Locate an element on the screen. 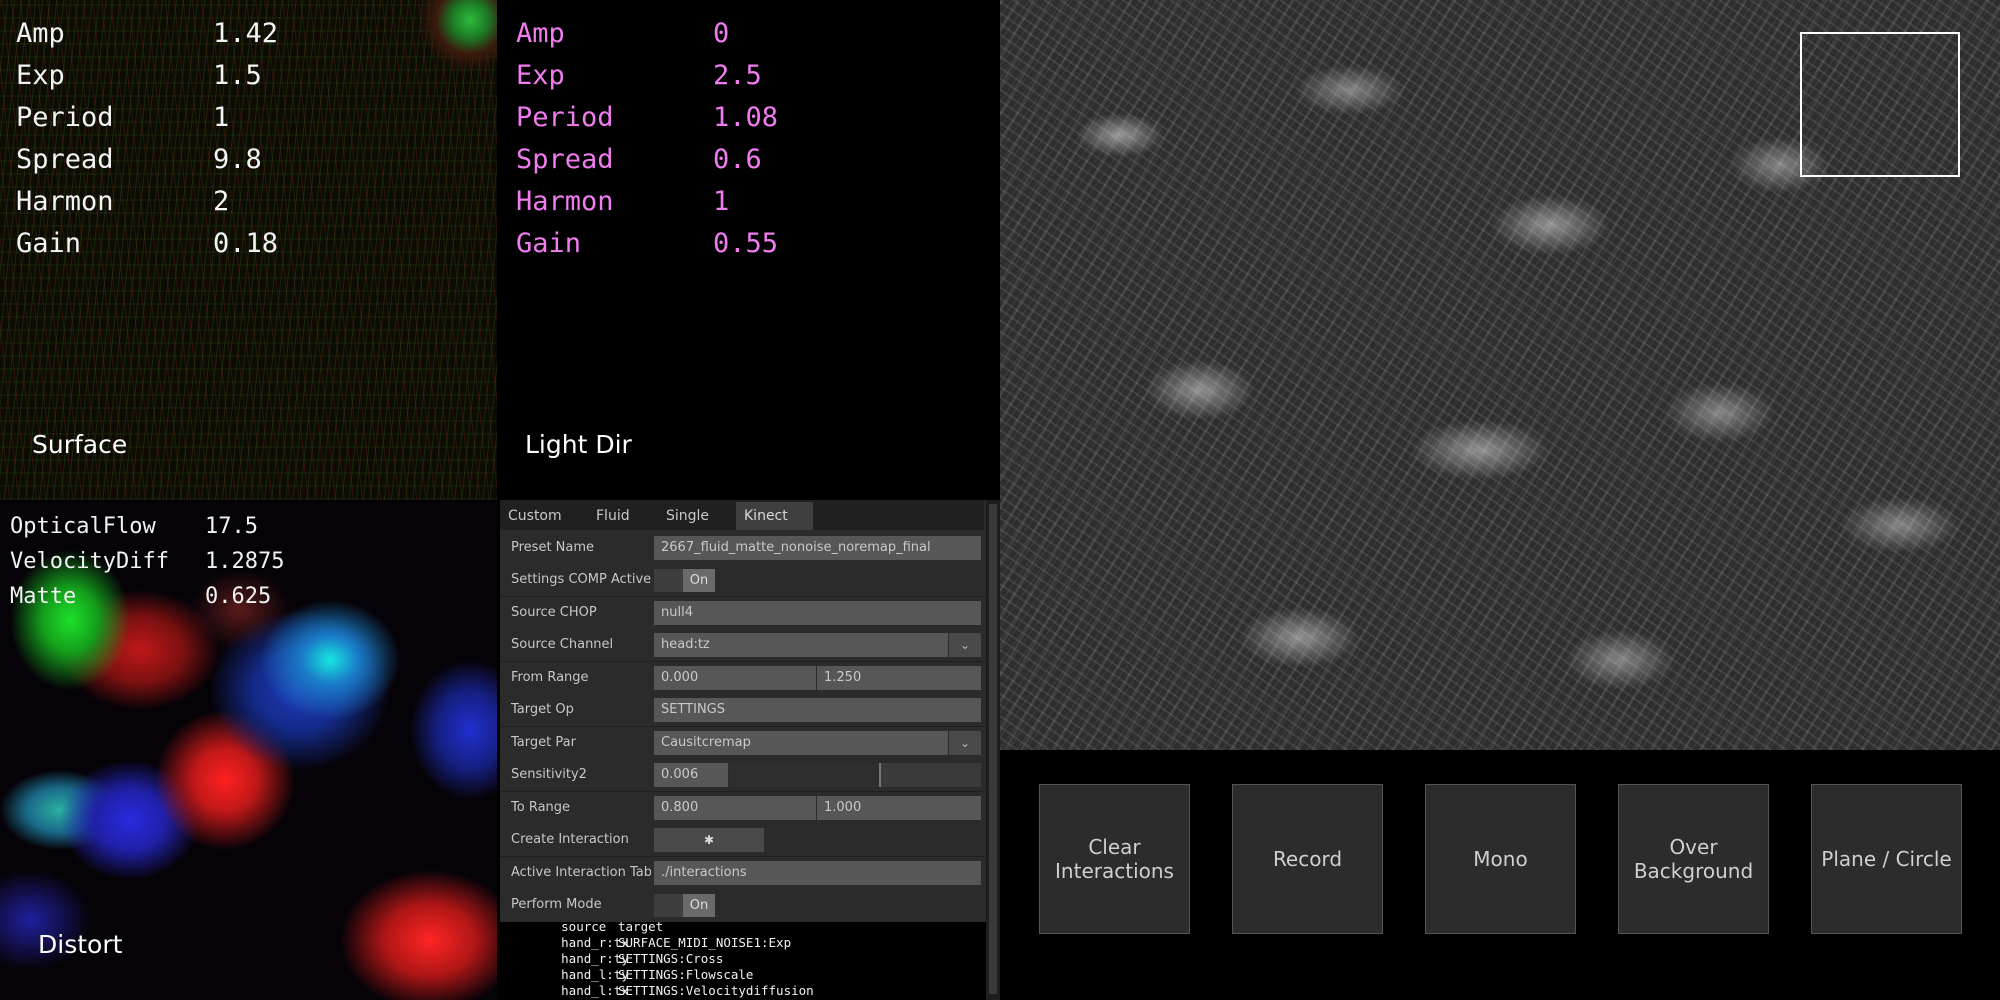  active-interaction-table-row: Active Interaction Table ./interactions is located at coordinates (743, 873).